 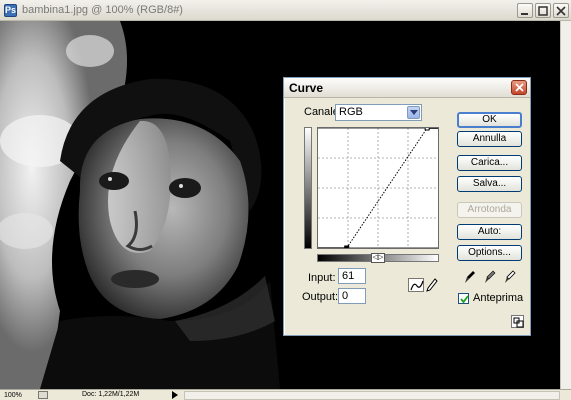 I want to click on vertical-scrollbar, so click(x=565, y=205).